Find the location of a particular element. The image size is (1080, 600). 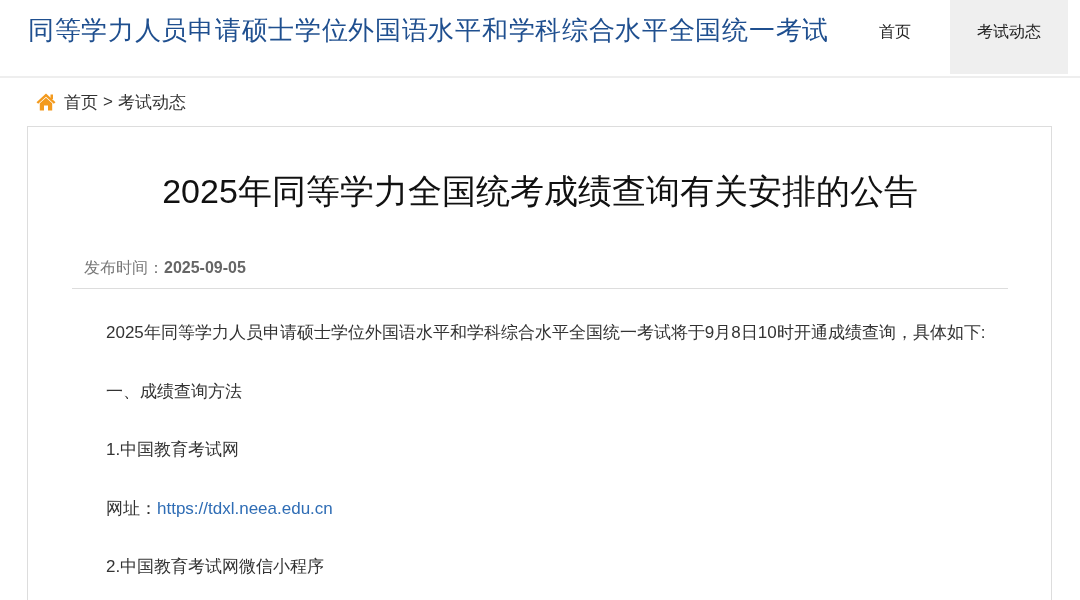

article-paragraph: 2025年同等学力人员申请硕士学位外国语水平和学科综合水平全国统一考试将于9月8日10时开通成绩查询，具体如下: is located at coordinates (546, 333).